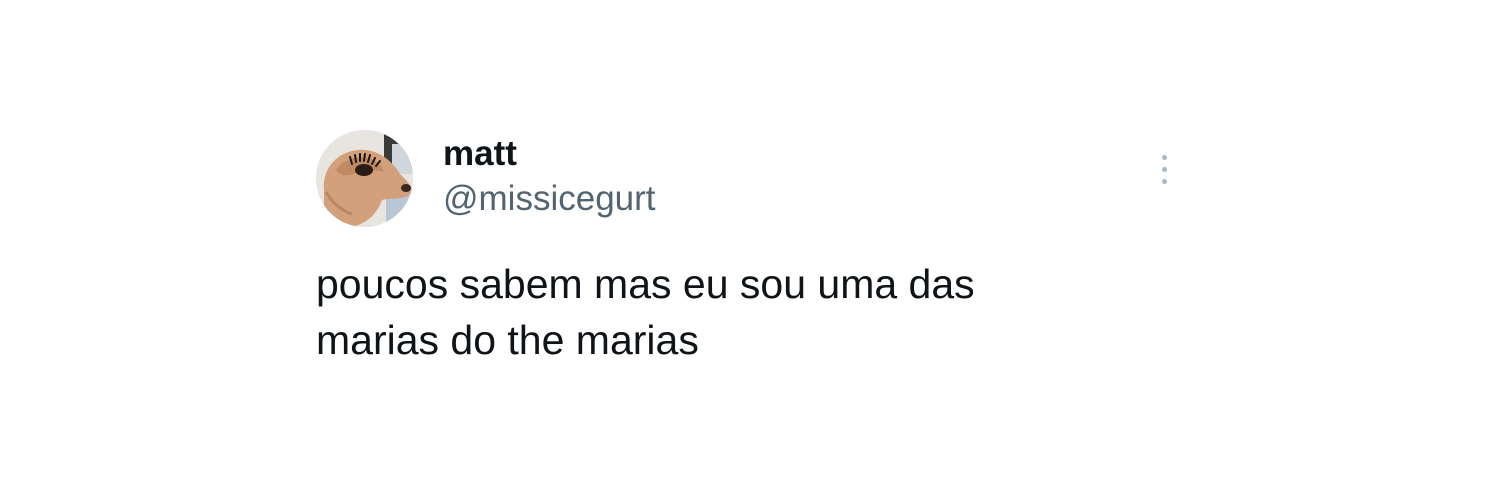  I want to click on display-name: matt, so click(480, 154).